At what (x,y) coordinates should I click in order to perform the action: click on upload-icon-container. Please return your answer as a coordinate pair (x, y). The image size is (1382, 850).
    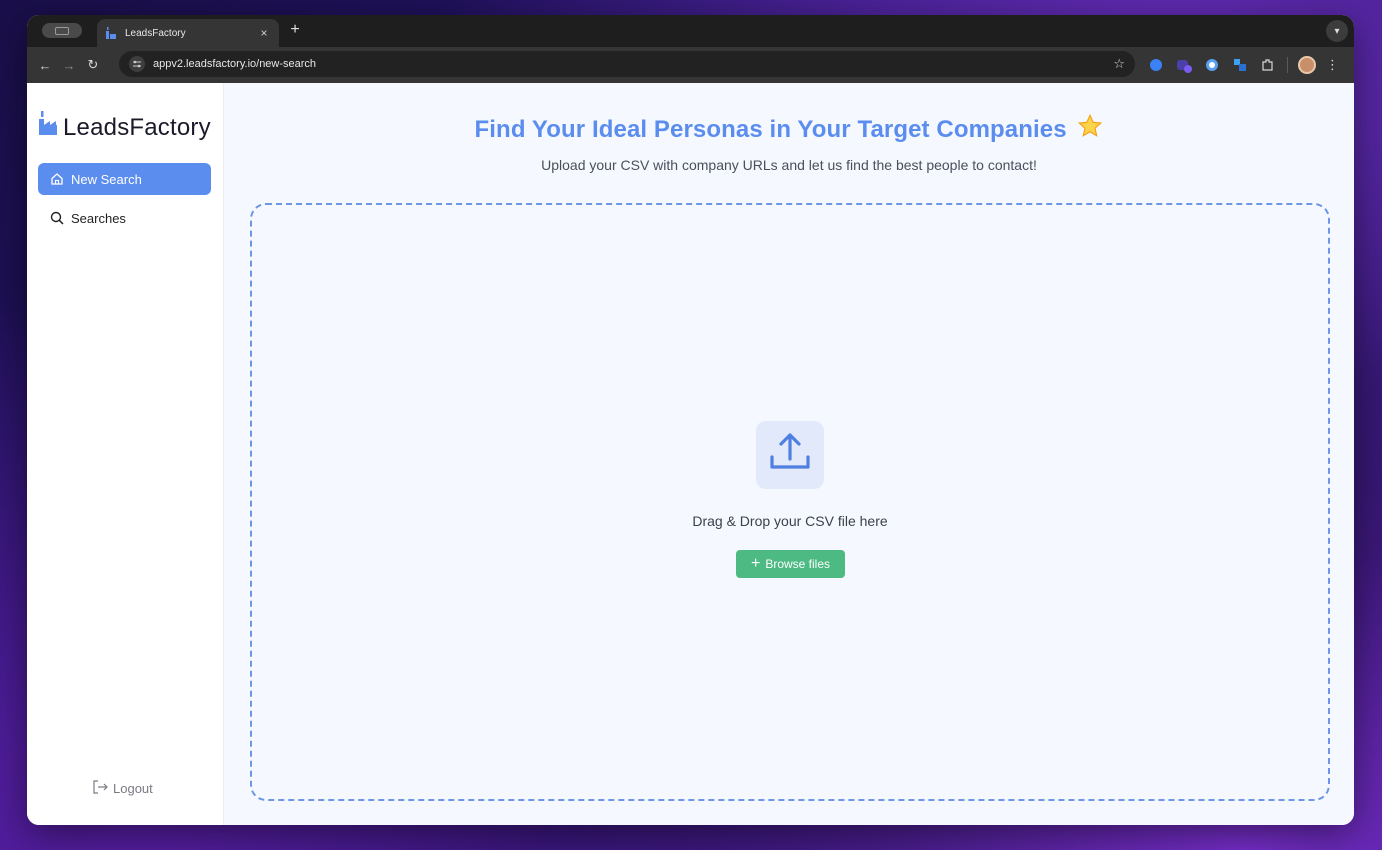
    Looking at the image, I should click on (790, 455).